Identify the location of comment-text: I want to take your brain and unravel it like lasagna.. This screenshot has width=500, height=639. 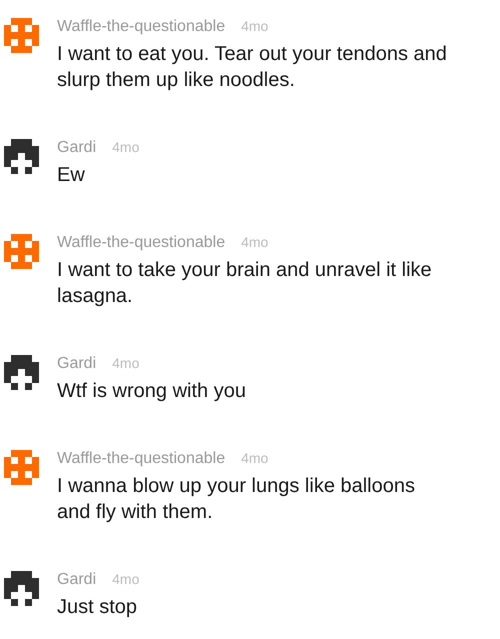
(245, 283).